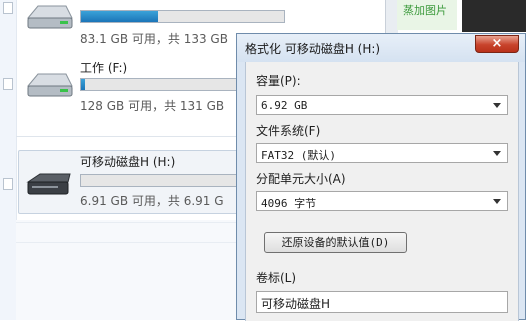 This screenshot has width=526, height=321. Describe the element at coordinates (128, 162) in the screenshot. I see `drive-name: 可移动磁盘H (H:)` at that location.